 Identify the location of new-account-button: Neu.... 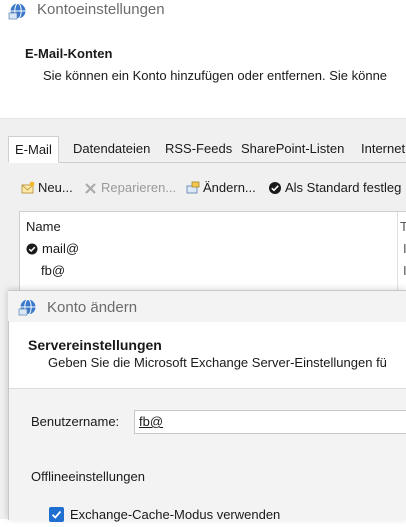
(47, 187).